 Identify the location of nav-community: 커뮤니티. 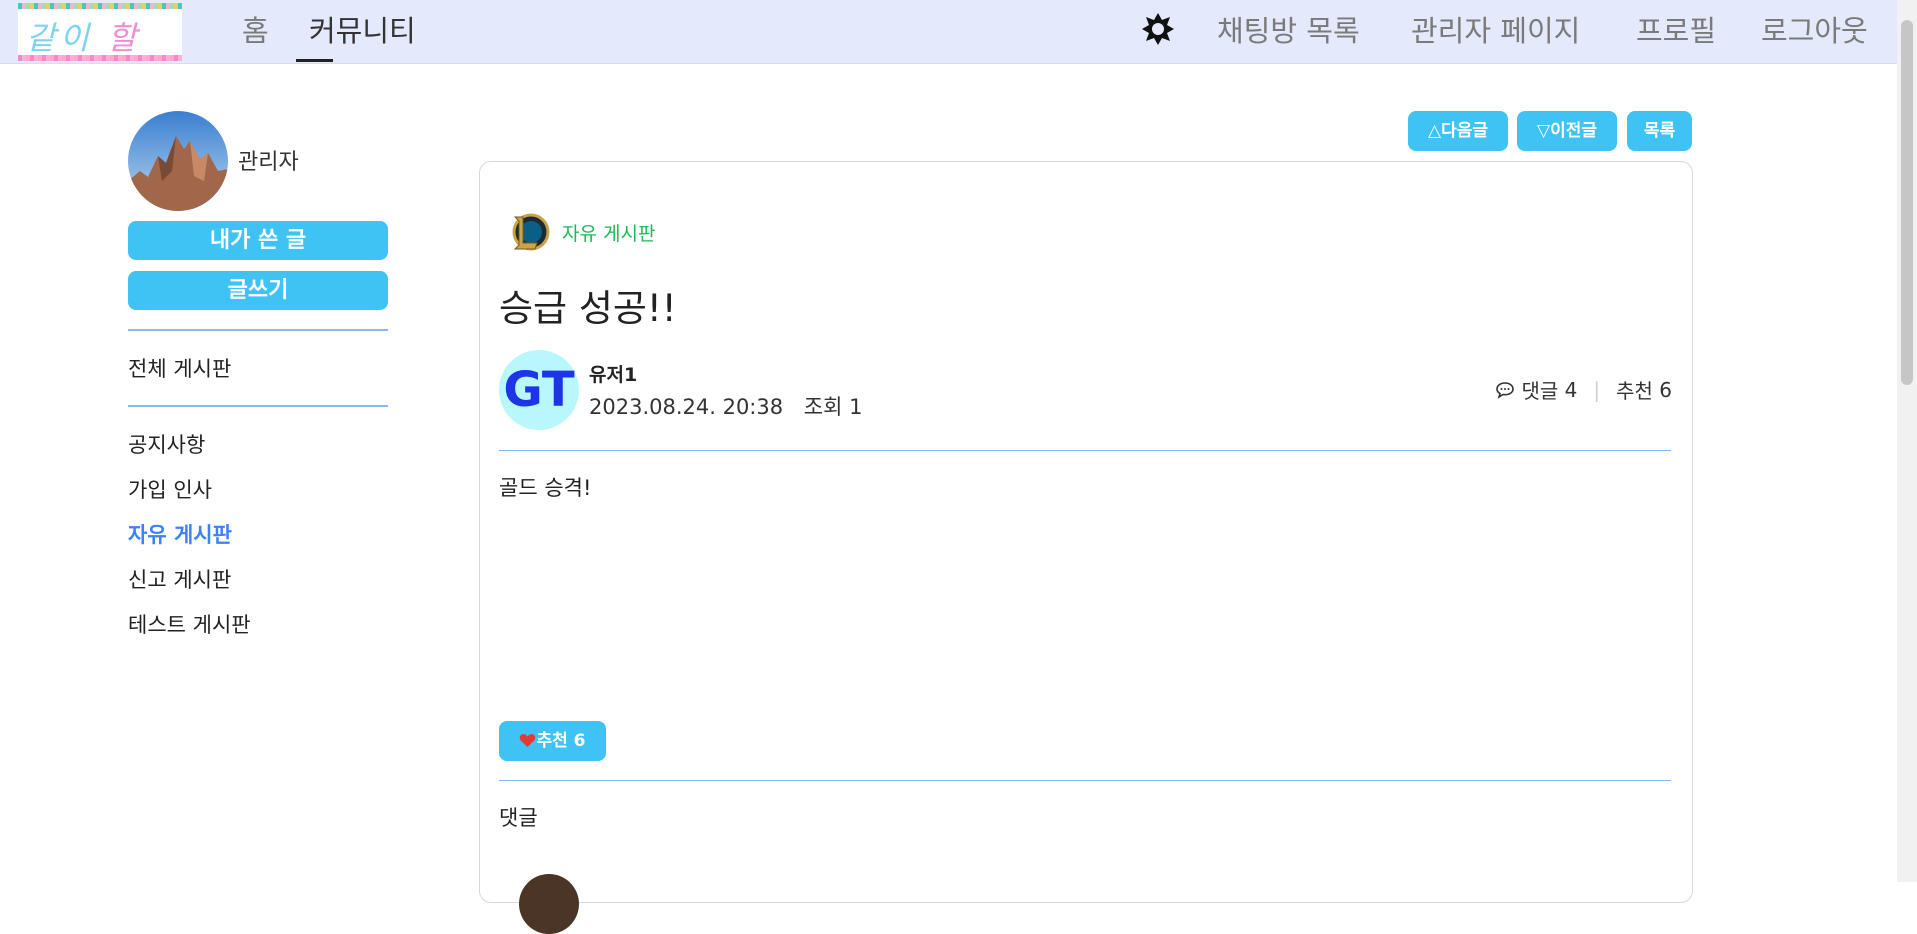
(362, 29).